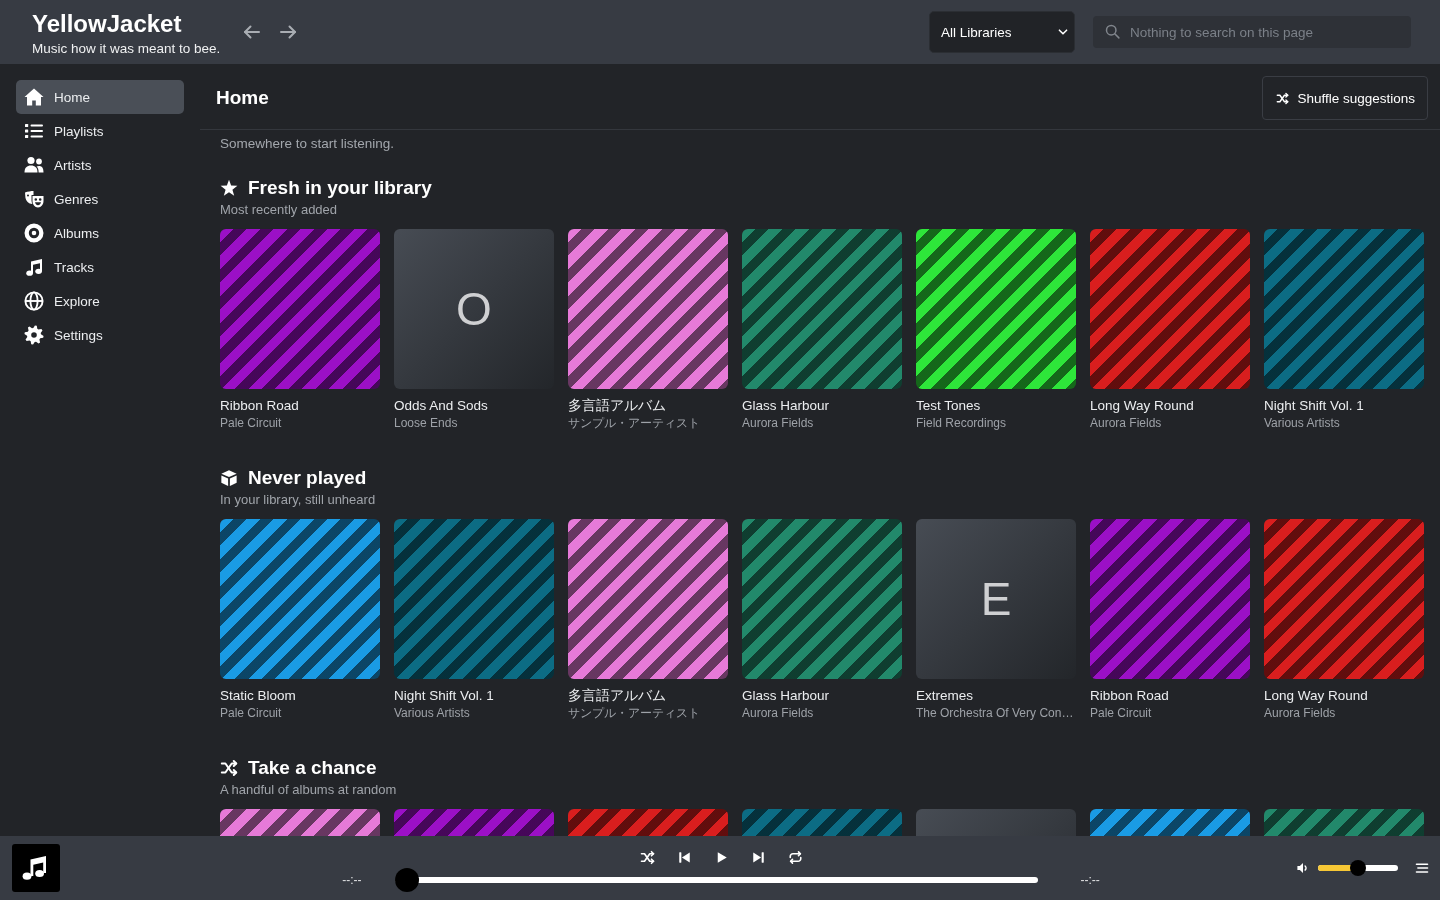 This screenshot has height=900, width=1440. Describe the element at coordinates (406, 879) in the screenshot. I see `seek-thumb` at that location.